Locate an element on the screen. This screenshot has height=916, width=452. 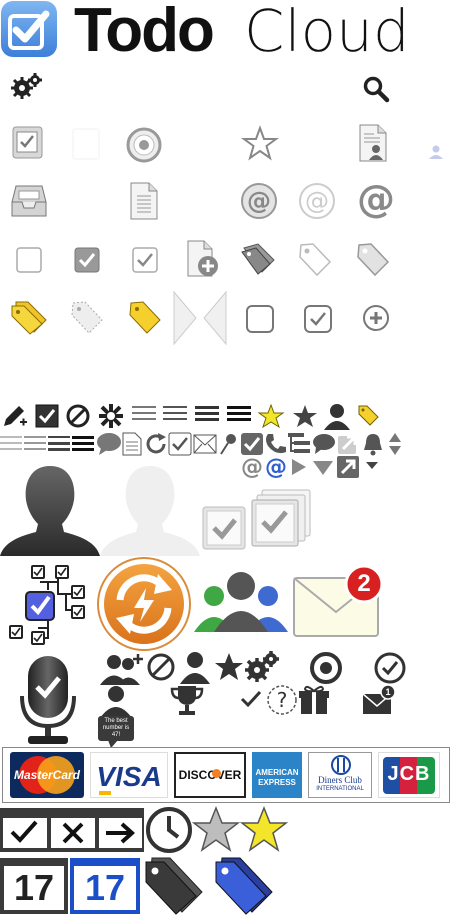
add-document-icon is located at coordinates (204, 259).